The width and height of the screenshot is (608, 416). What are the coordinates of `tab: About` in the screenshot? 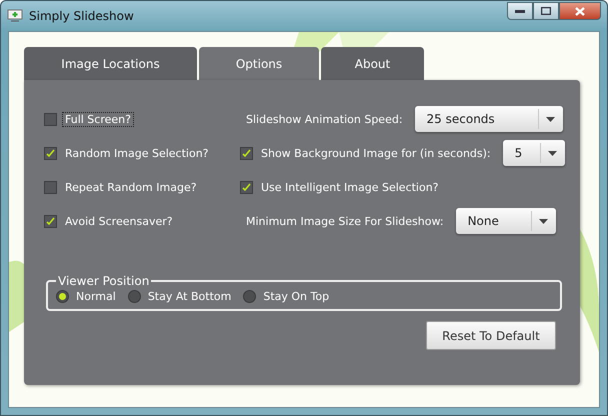 It's located at (372, 63).